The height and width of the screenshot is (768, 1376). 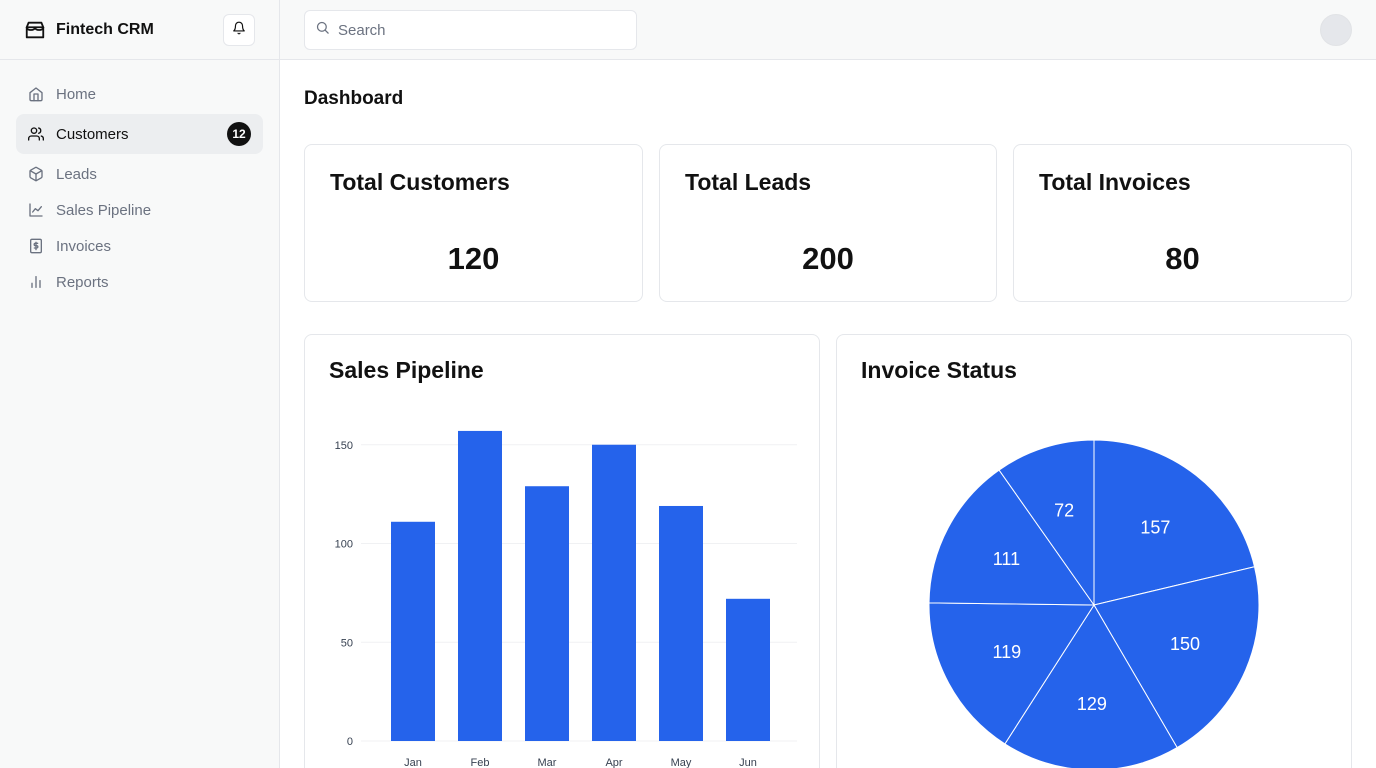 What do you see at coordinates (1182, 258) in the screenshot?
I see `stat-value: 80` at bounding box center [1182, 258].